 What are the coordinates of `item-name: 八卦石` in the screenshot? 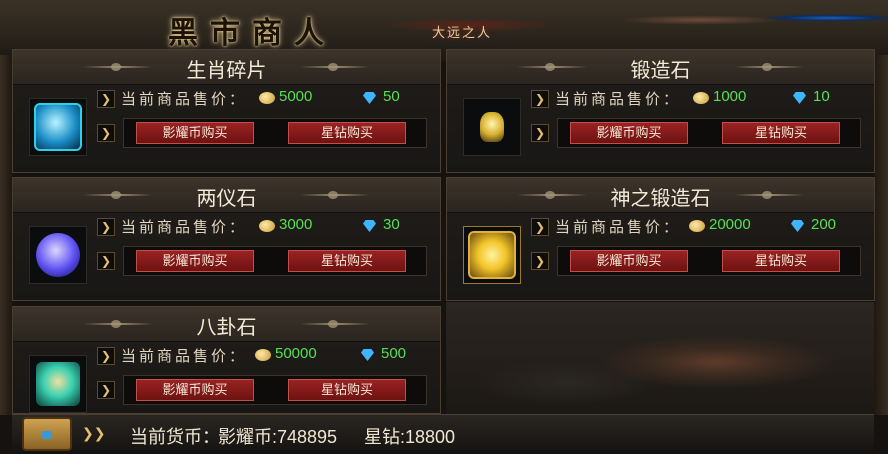 It's located at (226, 328).